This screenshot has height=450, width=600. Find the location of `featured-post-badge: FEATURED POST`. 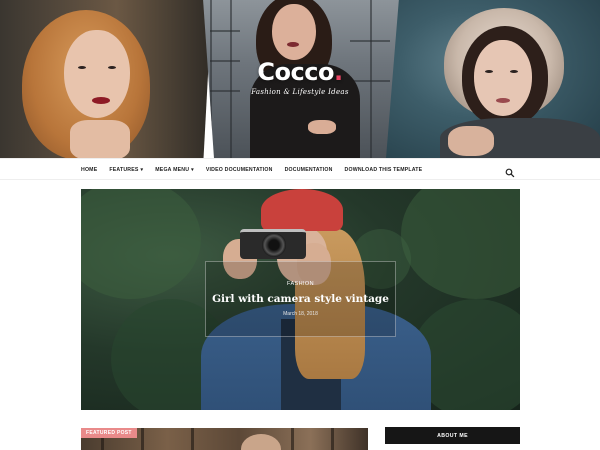

featured-post-badge: FEATURED POST is located at coordinates (109, 433).